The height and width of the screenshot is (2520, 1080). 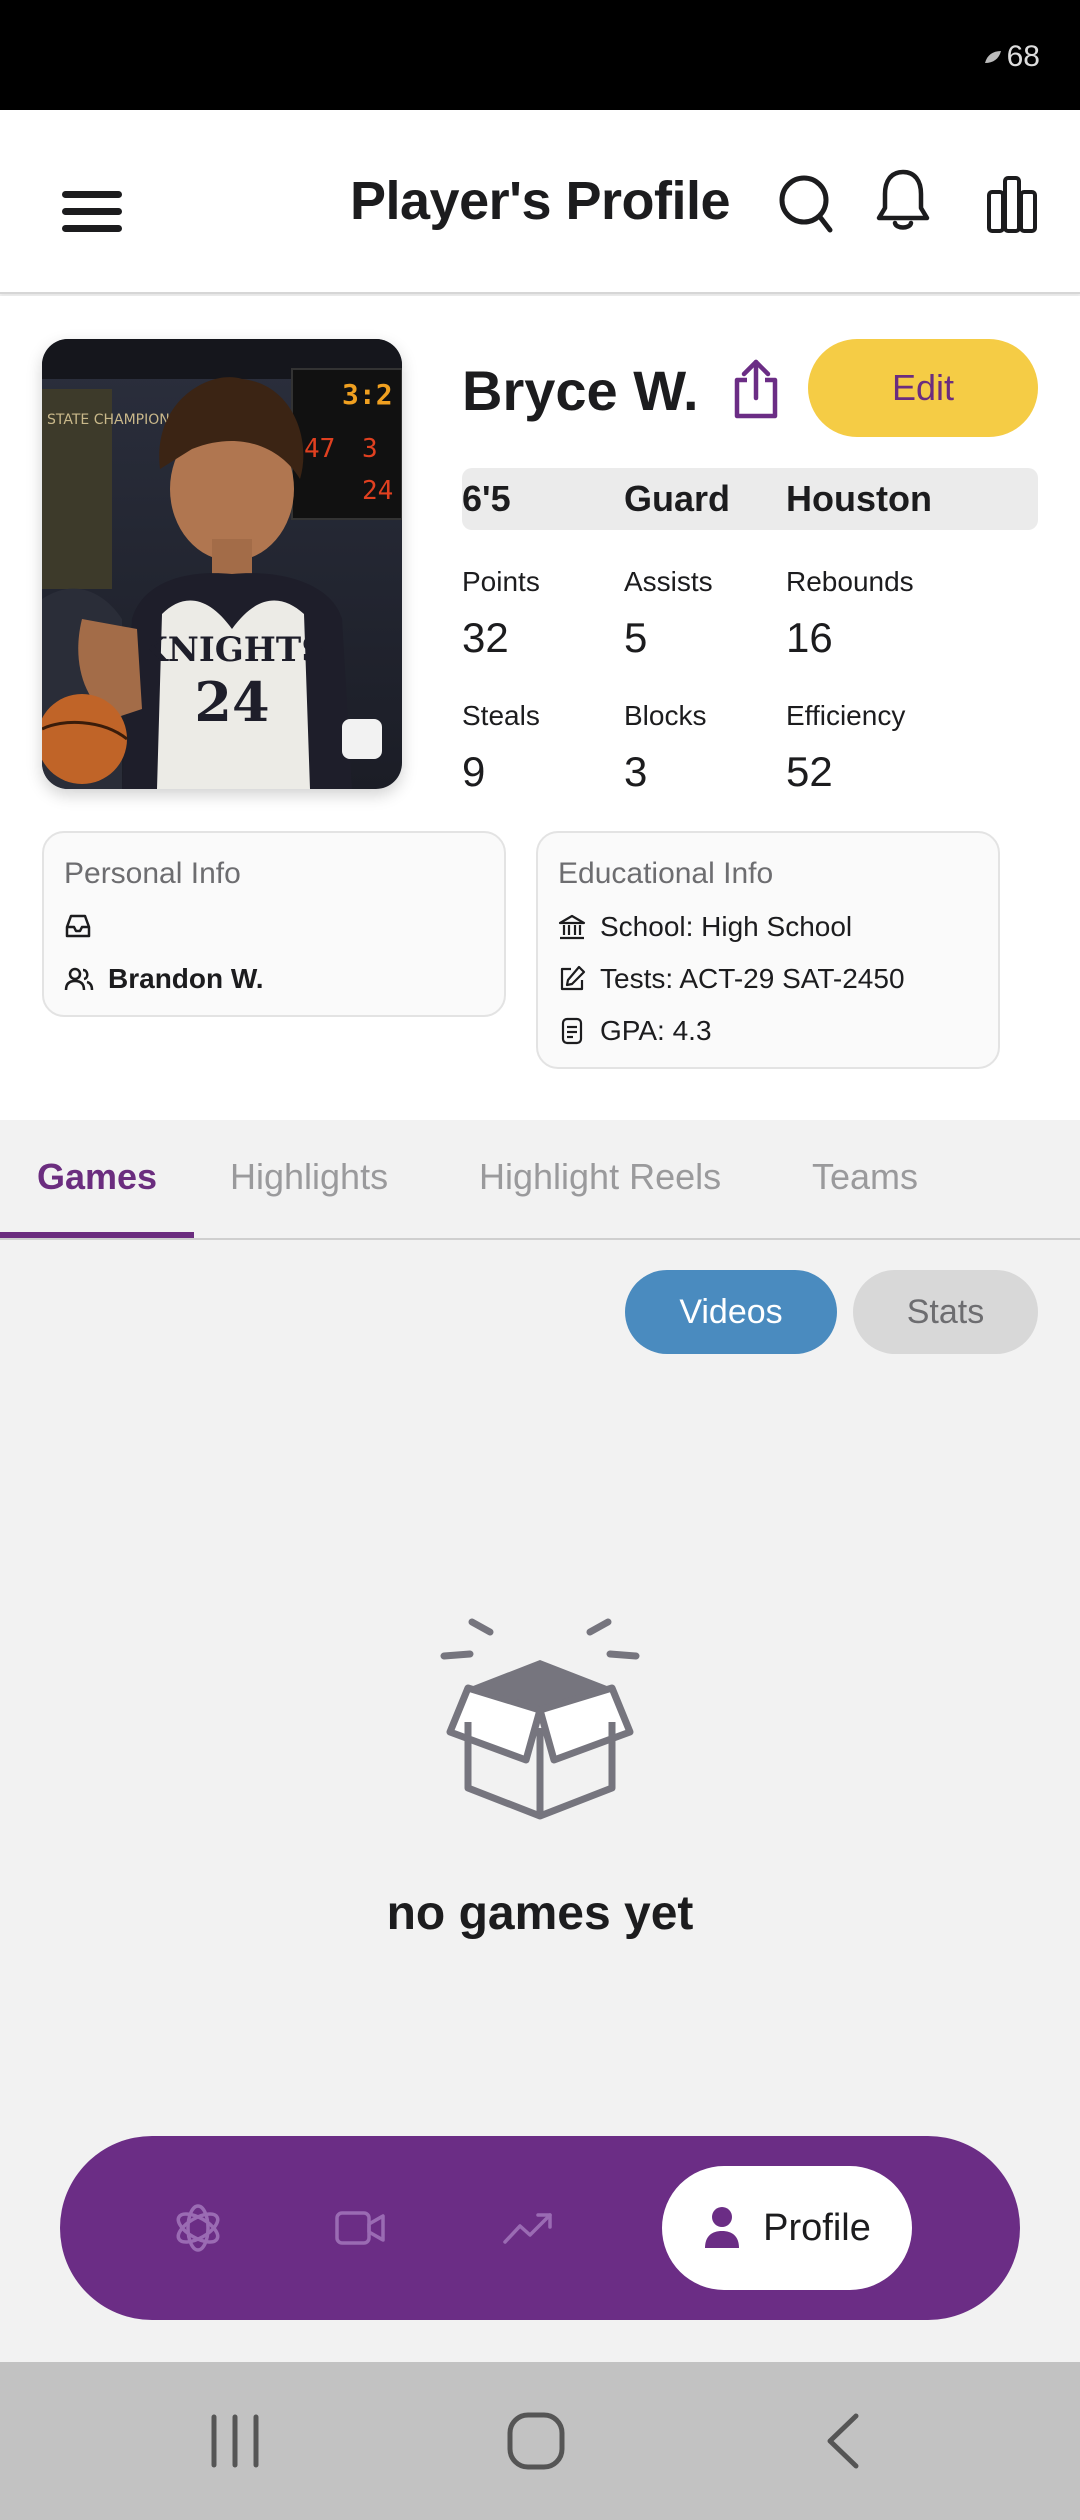 What do you see at coordinates (665, 715) in the screenshot?
I see `stat-label-blocks: Blocks` at bounding box center [665, 715].